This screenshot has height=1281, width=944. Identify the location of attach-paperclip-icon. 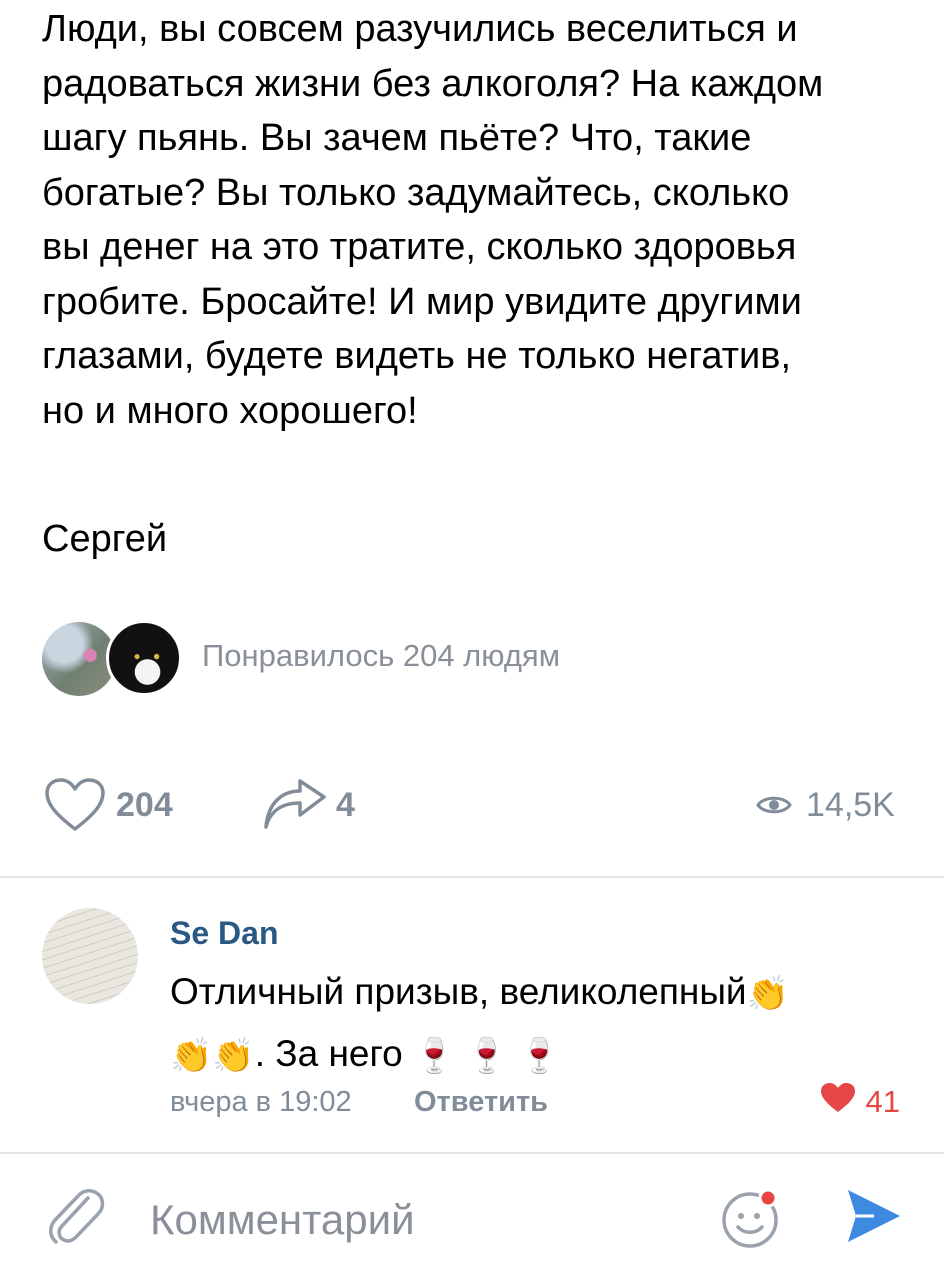
(76, 1218).